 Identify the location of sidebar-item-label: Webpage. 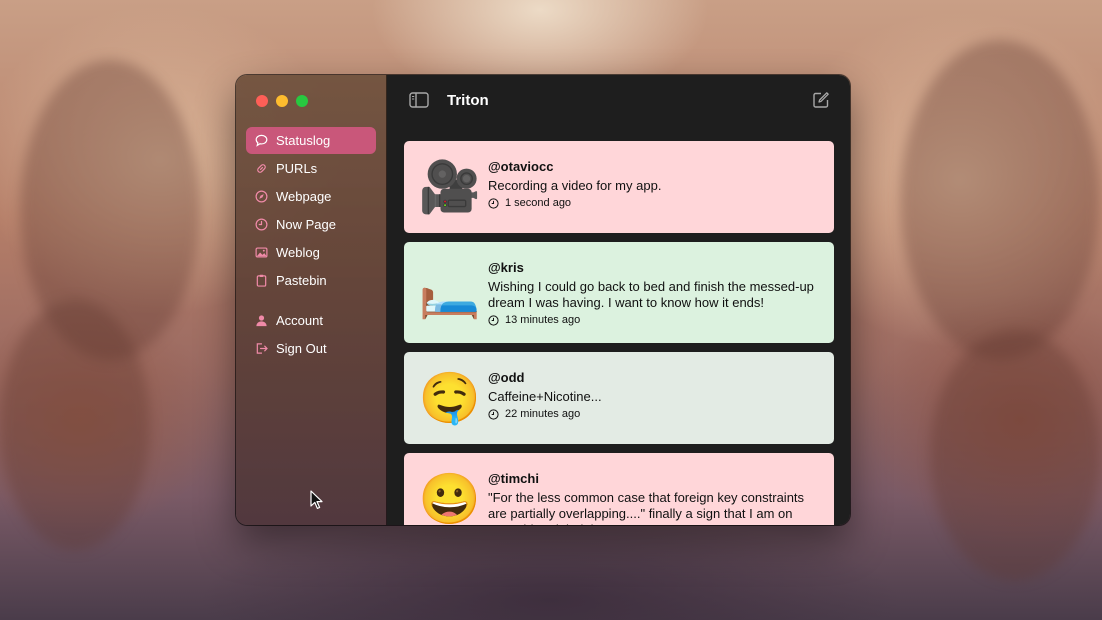
(304, 196).